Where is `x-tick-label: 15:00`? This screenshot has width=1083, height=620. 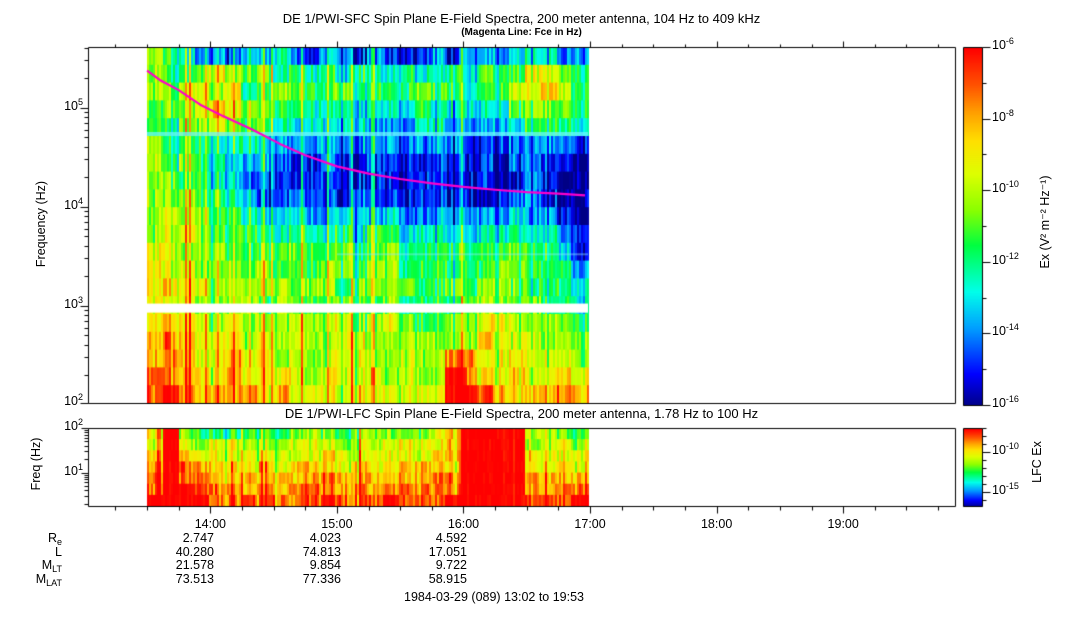 x-tick-label: 15:00 is located at coordinates (337, 524).